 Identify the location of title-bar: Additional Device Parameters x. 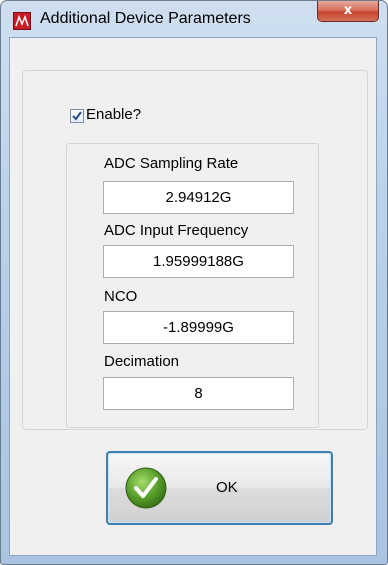
(194, 19).